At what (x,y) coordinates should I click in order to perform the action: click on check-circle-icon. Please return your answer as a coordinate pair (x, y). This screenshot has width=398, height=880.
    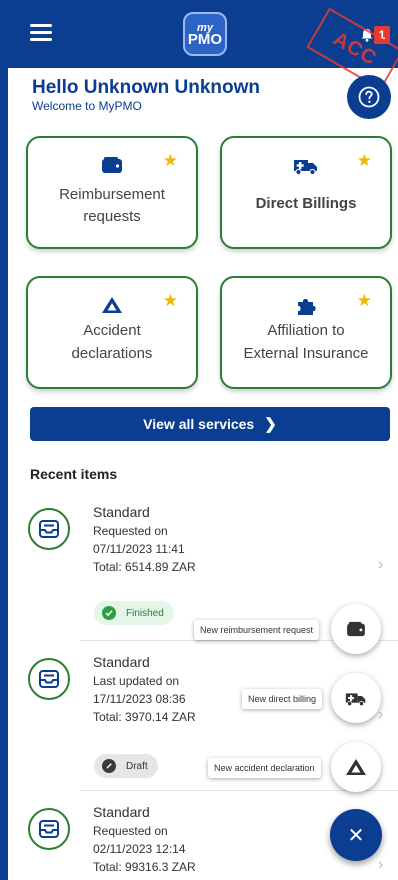
    Looking at the image, I should click on (109, 613).